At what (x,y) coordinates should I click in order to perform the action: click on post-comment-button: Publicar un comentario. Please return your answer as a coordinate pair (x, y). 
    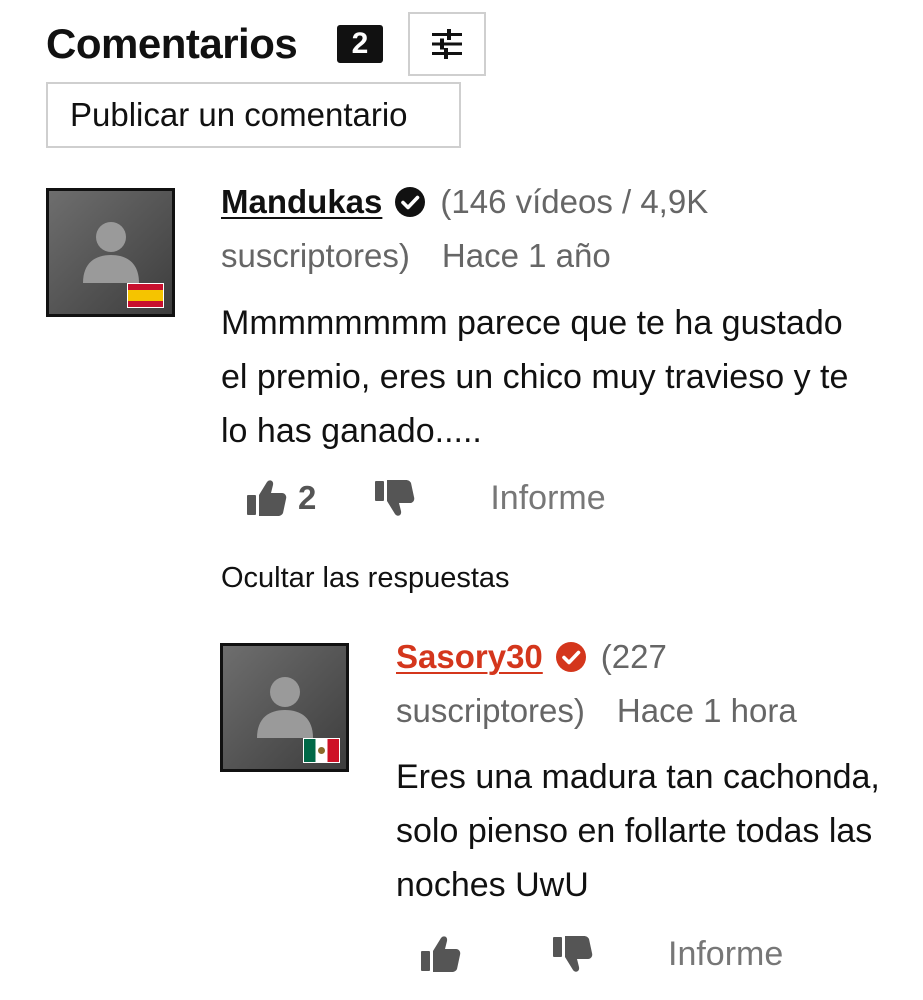
    Looking at the image, I should click on (253, 115).